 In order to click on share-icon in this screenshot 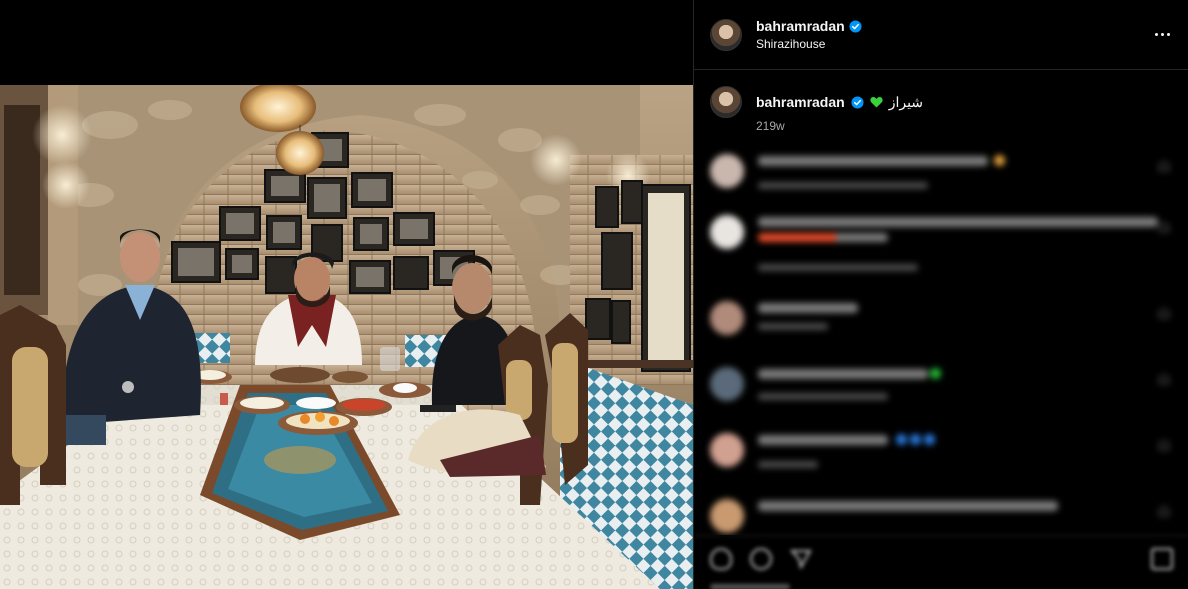, I will do `click(801, 559)`.